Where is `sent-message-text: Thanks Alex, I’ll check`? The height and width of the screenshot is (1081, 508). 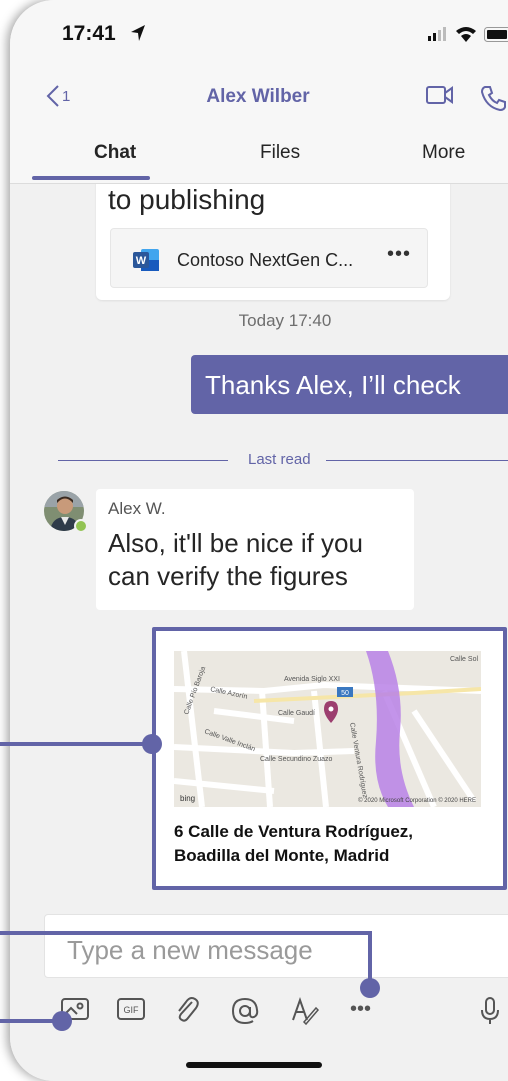
sent-message-text: Thanks Alex, I’ll check is located at coordinates (333, 385).